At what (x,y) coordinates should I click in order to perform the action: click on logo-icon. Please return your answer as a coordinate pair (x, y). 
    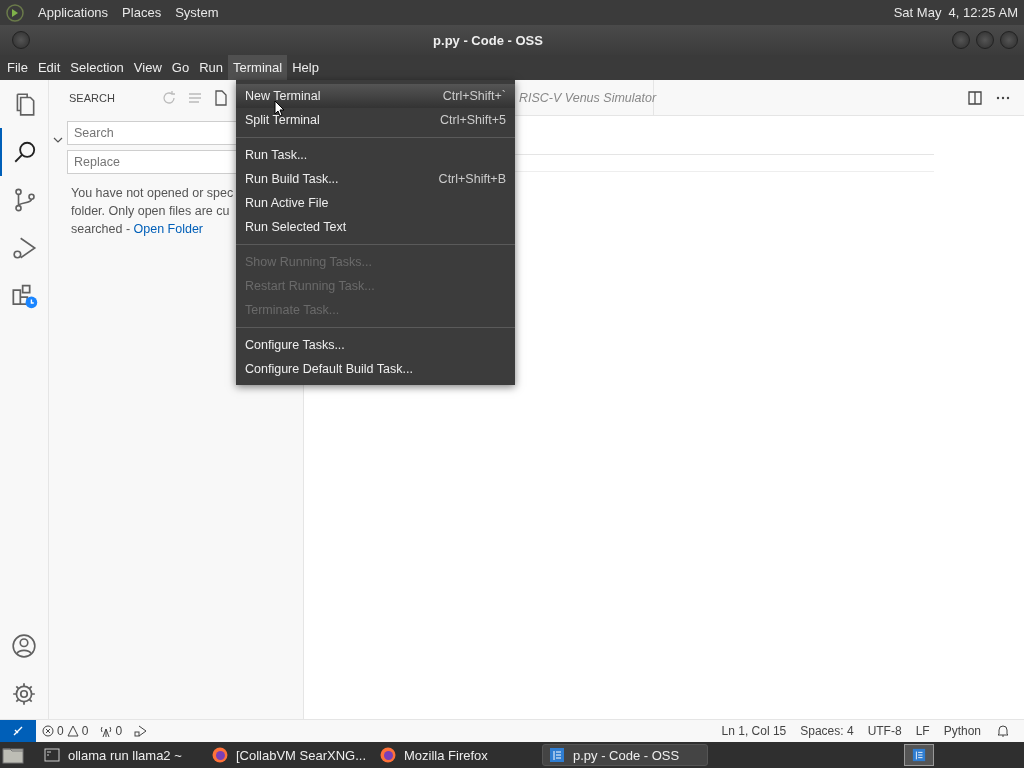
    Looking at the image, I should click on (15, 12).